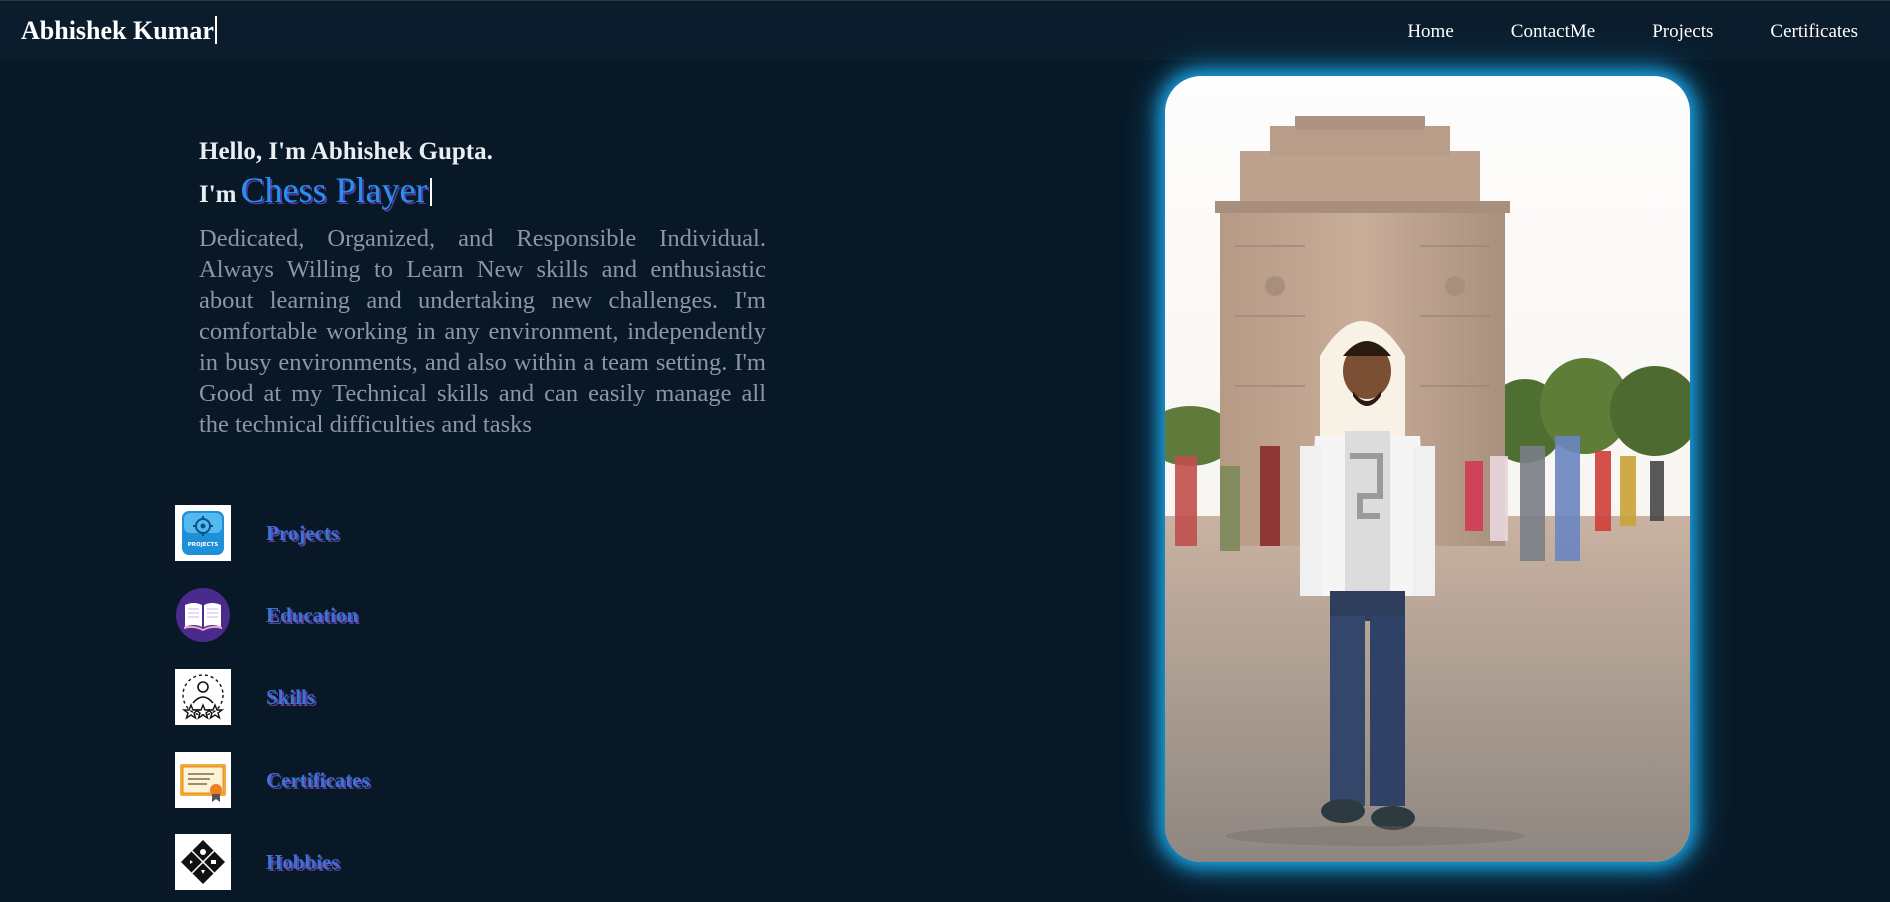 The image size is (1890, 902). What do you see at coordinates (1553, 32) in the screenshot?
I see `nav-link-contactme: ContactMe` at bounding box center [1553, 32].